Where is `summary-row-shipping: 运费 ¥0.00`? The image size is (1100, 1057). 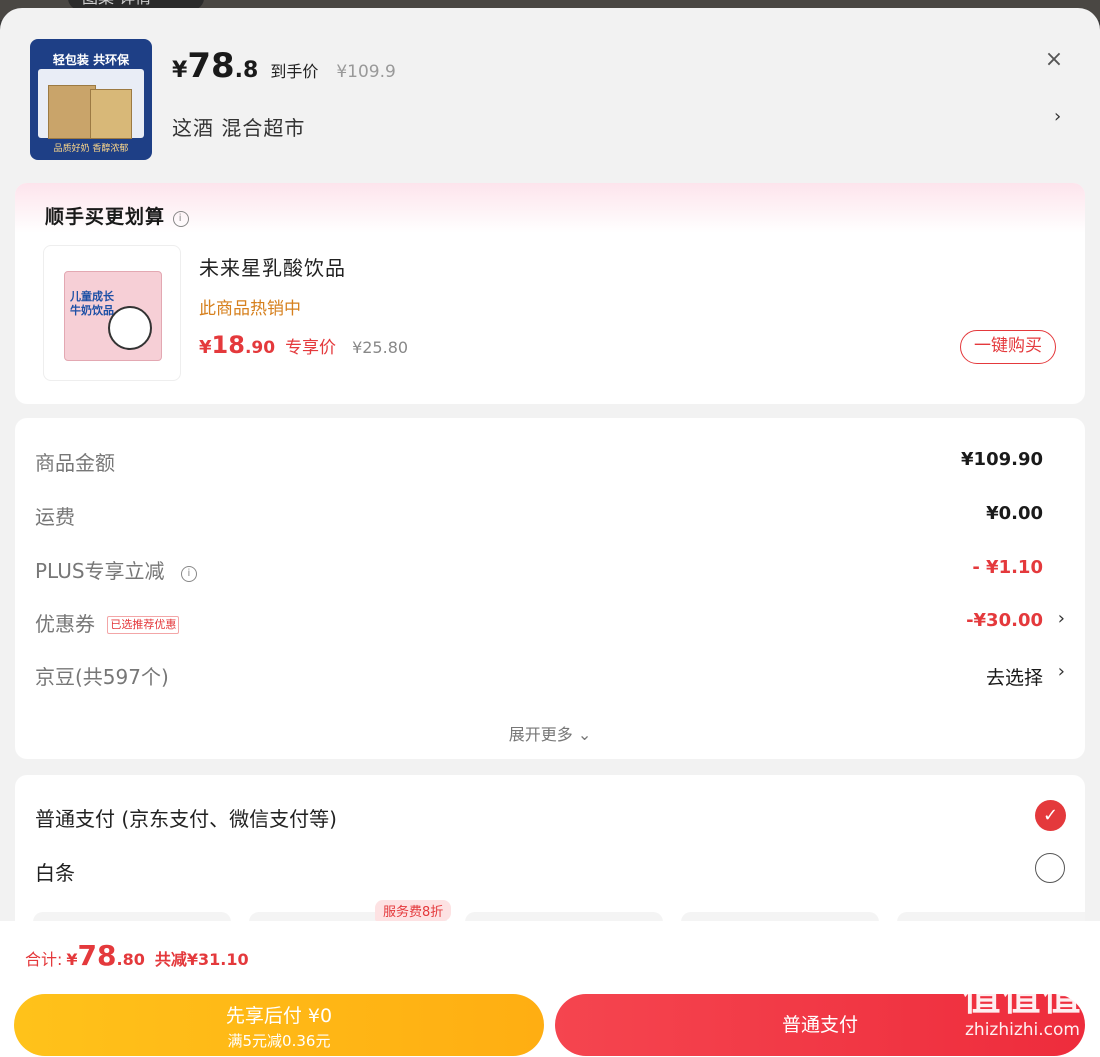 summary-row-shipping: 运费 ¥0.00 is located at coordinates (550, 516).